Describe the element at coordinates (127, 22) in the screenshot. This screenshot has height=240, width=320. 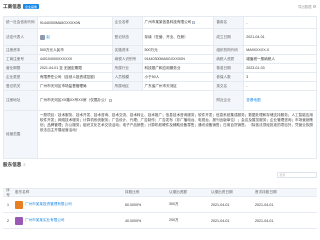
I see `info-label: 企业名称` at that location.